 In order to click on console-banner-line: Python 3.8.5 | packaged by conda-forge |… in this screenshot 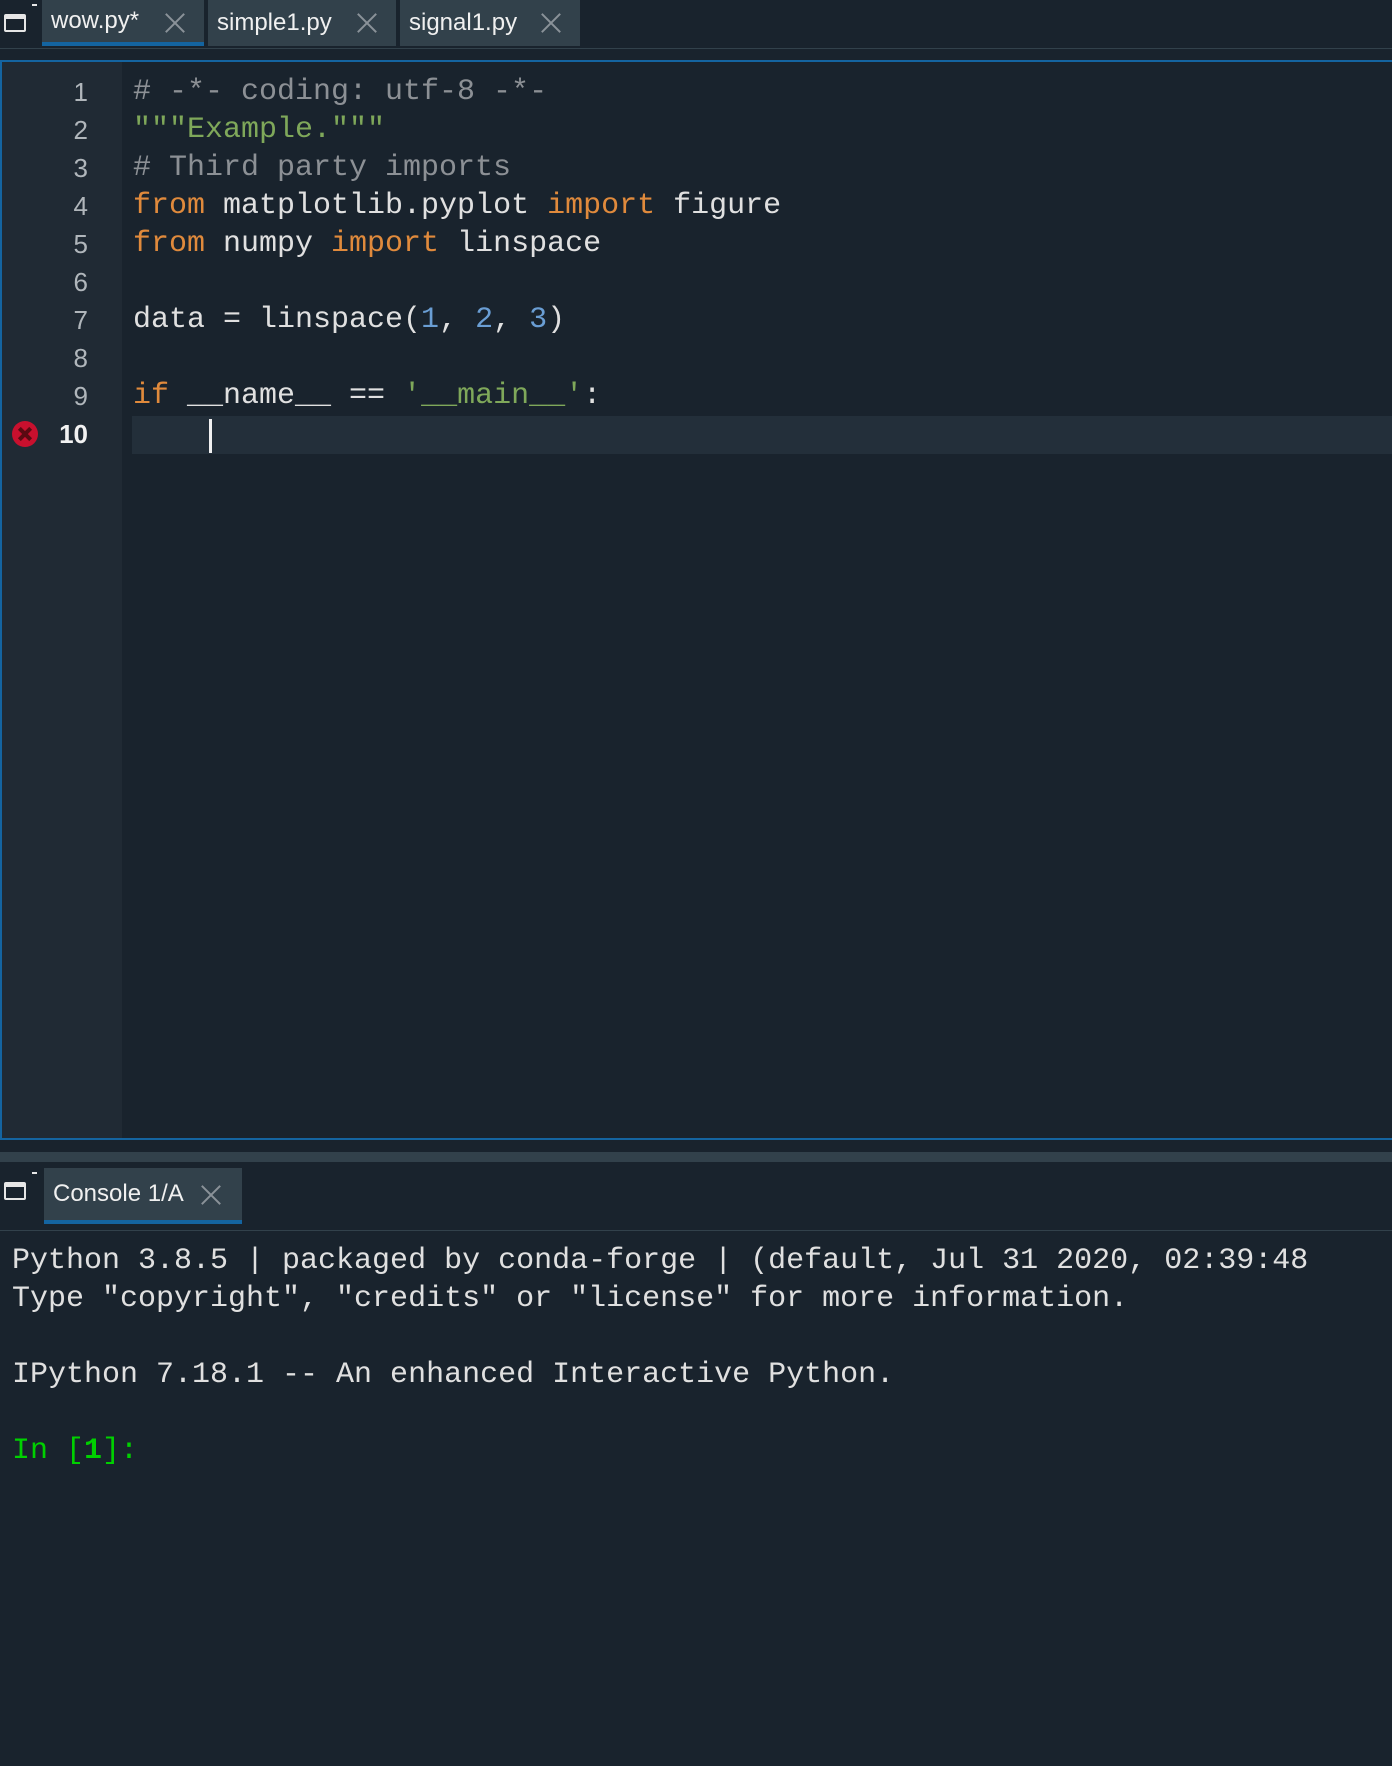, I will do `click(660, 1261)`.